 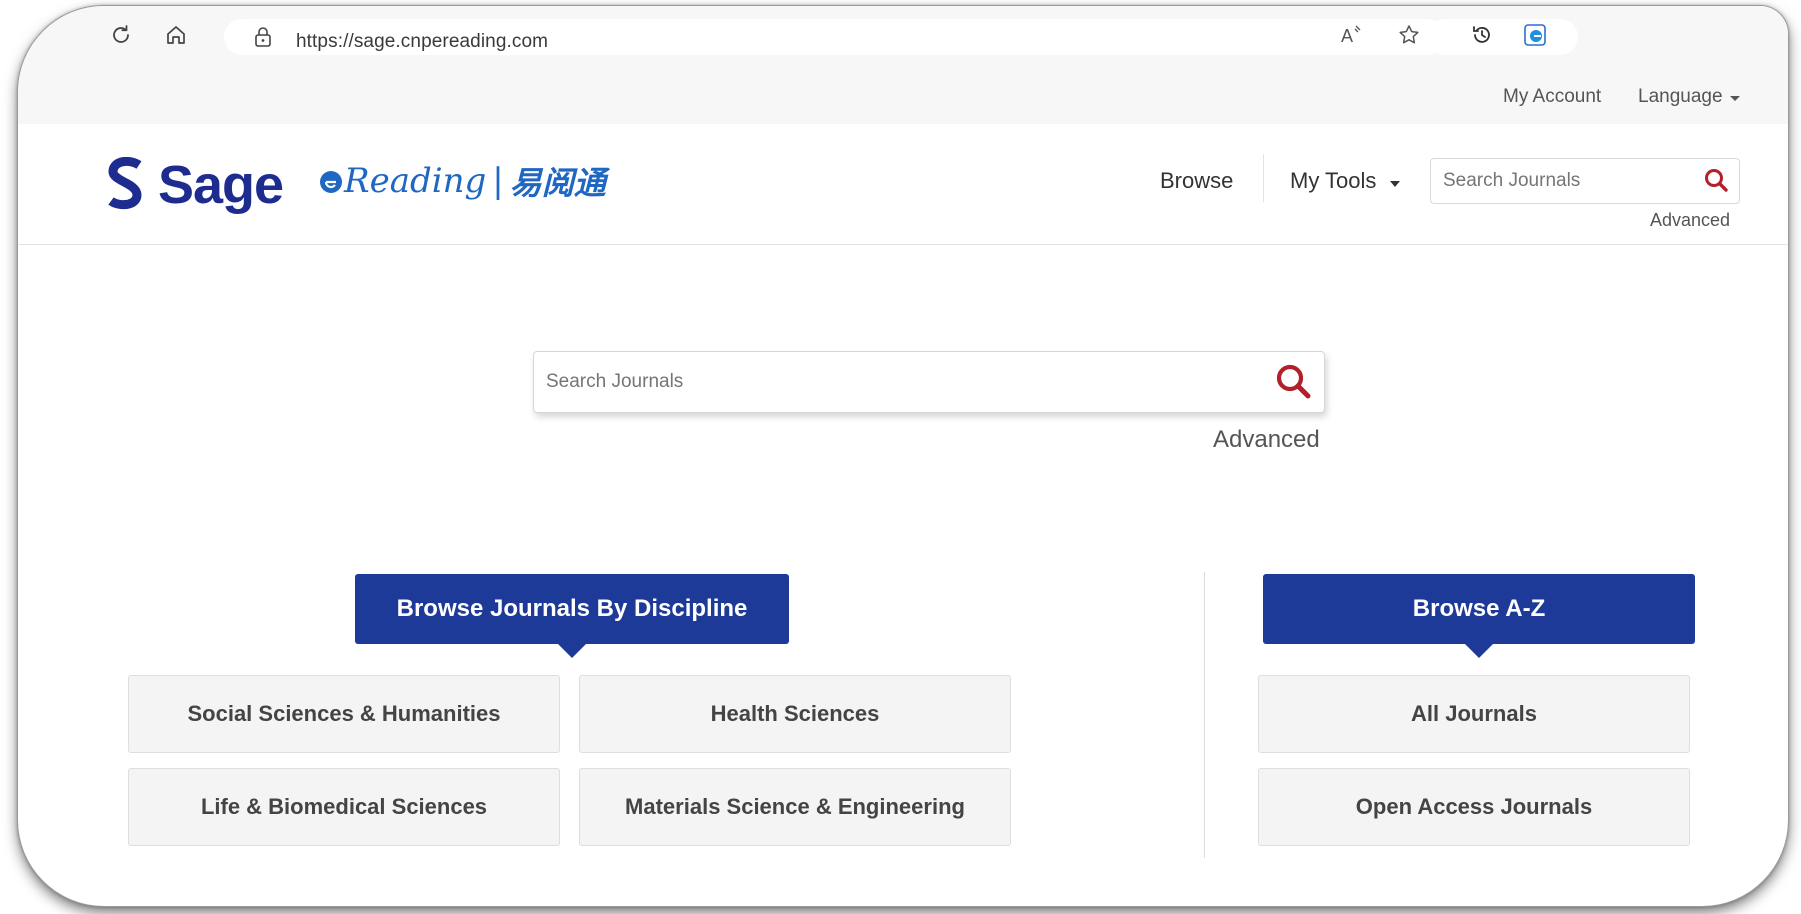 I want to click on header-search, so click(x=1585, y=181).